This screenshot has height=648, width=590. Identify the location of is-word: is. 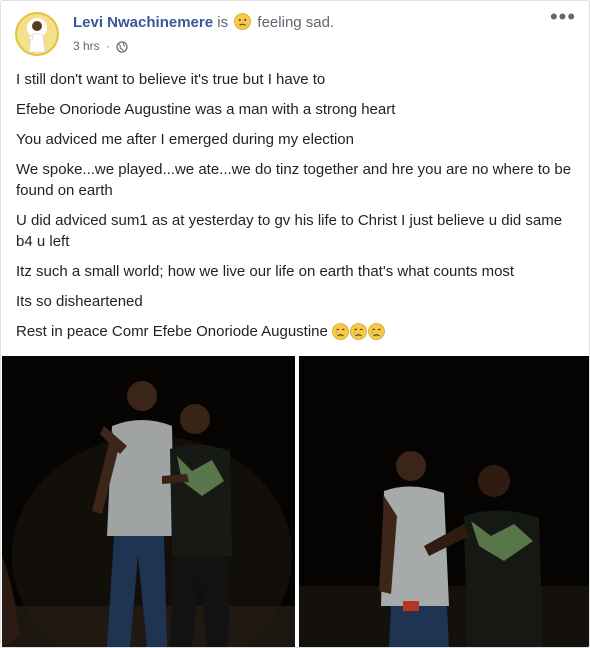
(223, 22).